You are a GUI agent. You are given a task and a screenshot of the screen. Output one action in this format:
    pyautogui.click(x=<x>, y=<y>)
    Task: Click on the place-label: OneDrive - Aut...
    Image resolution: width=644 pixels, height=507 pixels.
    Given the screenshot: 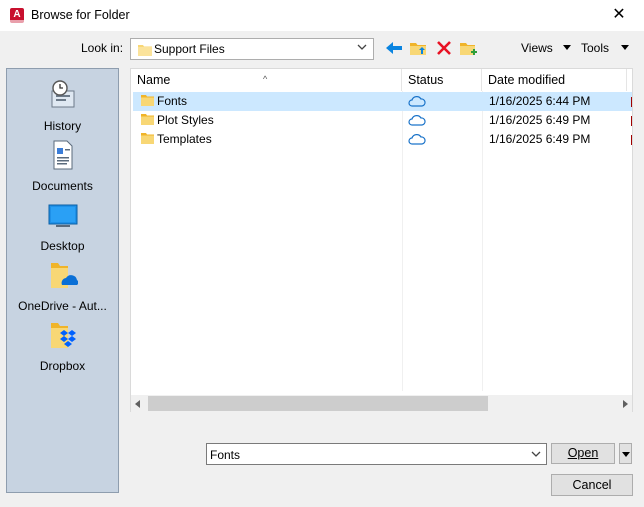 What is the action you would take?
    pyautogui.click(x=62, y=306)
    